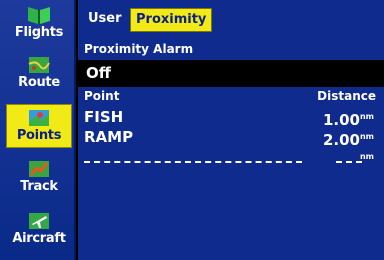 Image resolution: width=384 pixels, height=260 pixels. Describe the element at coordinates (139, 49) in the screenshot. I see `proximity-alarm-label: Proximity Alarm` at that location.